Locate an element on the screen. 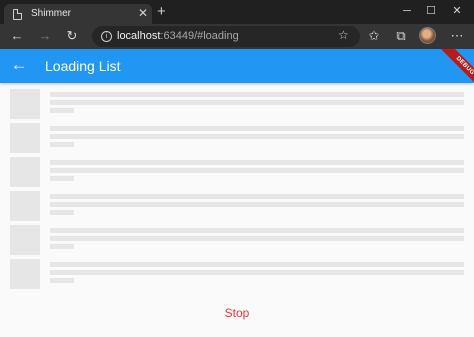 Image resolution: width=474 pixels, height=337 pixels. file-icon is located at coordinates (17, 14).